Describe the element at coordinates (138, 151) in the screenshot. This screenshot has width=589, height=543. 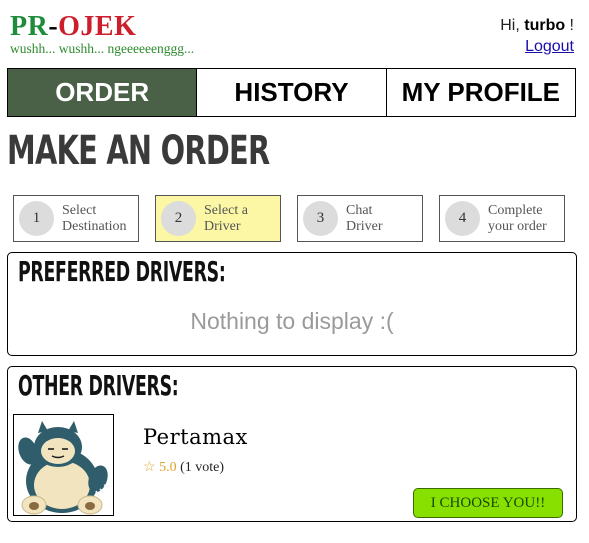
I see `page-title: MAKE AN ORDER` at that location.